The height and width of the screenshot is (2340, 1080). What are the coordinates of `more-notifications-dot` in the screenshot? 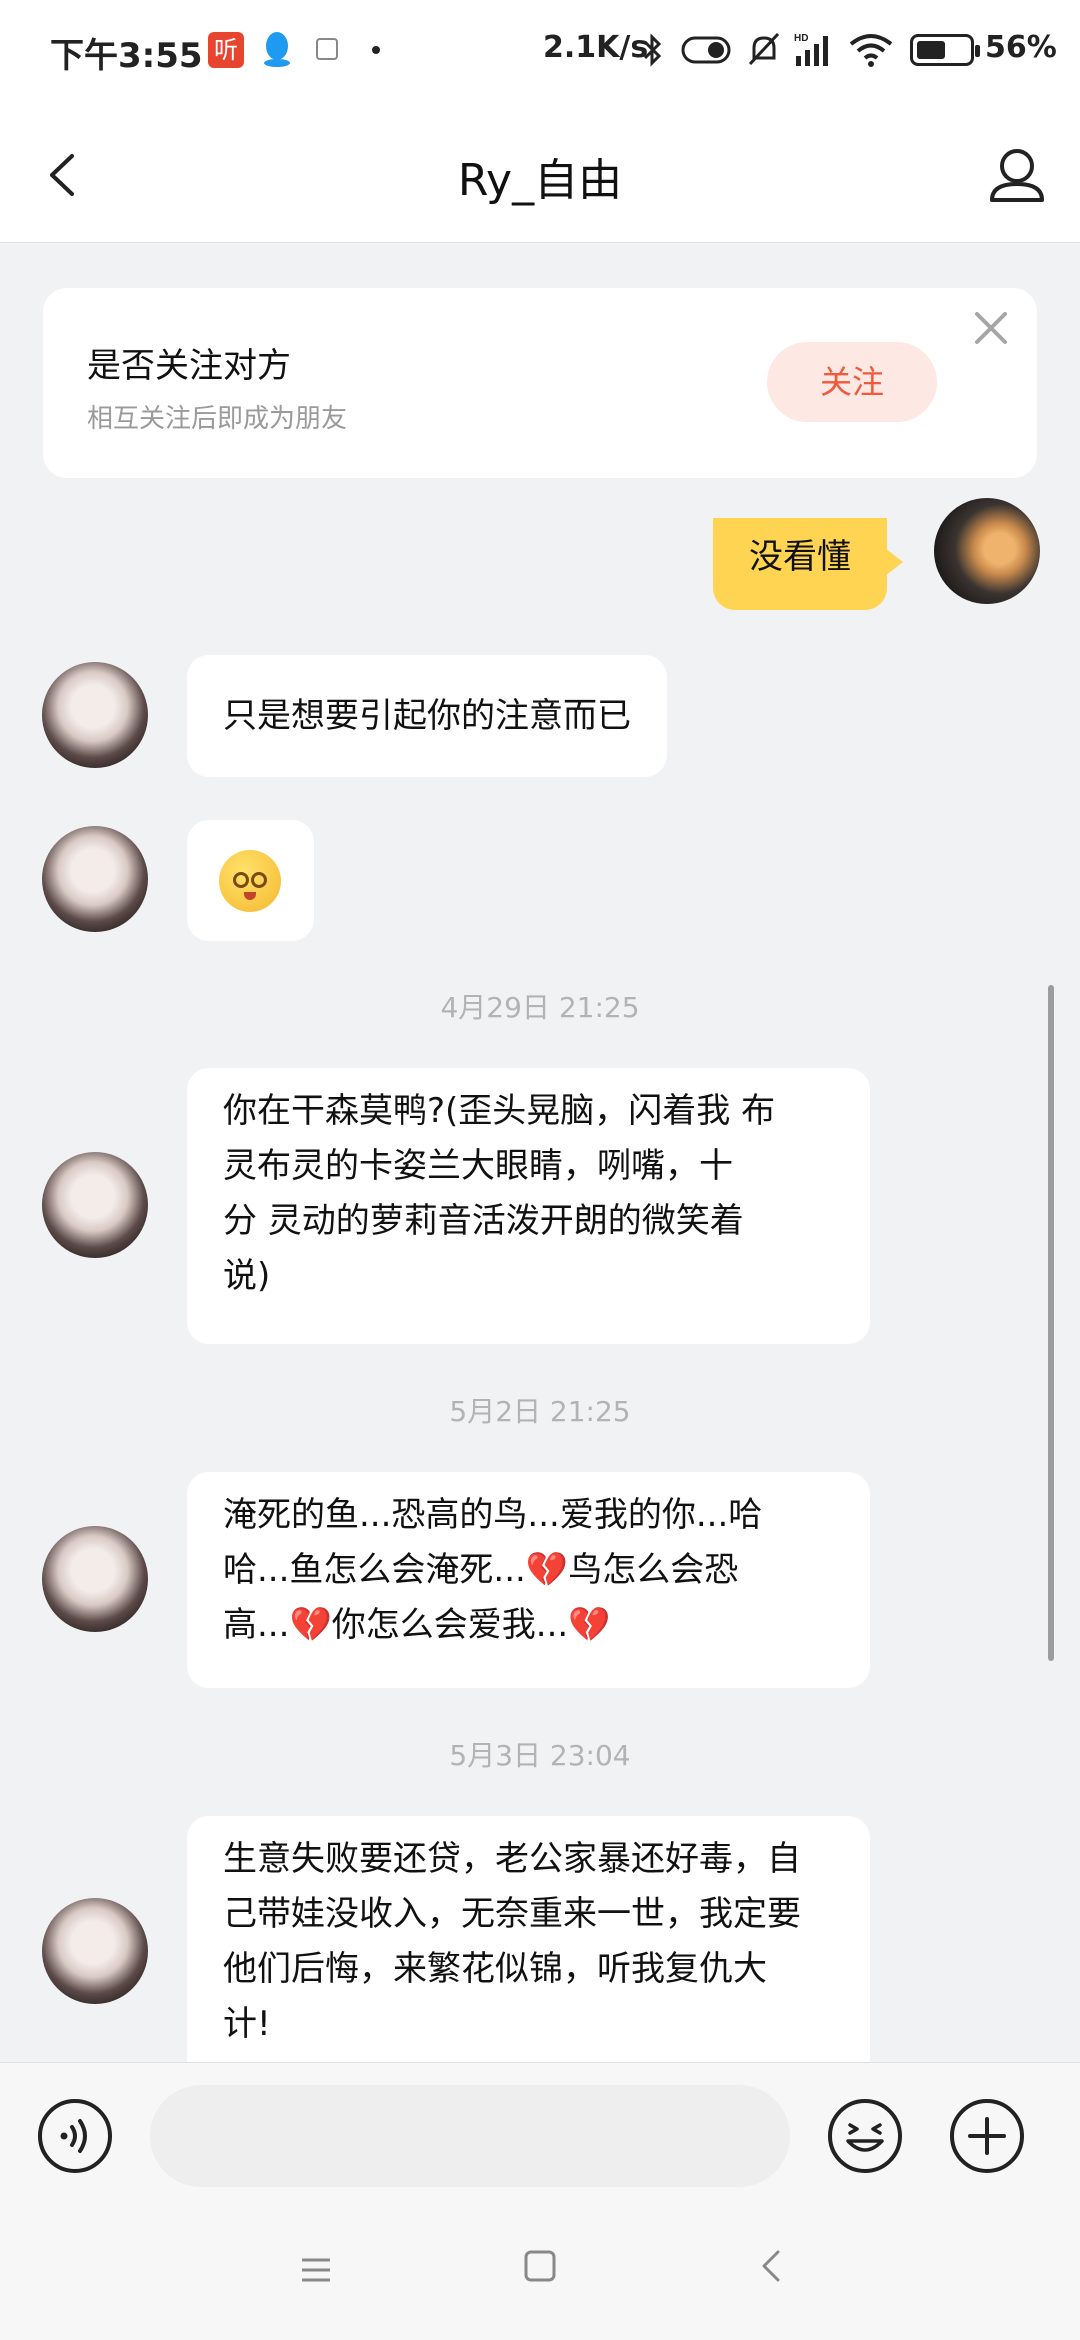 It's located at (376, 50).